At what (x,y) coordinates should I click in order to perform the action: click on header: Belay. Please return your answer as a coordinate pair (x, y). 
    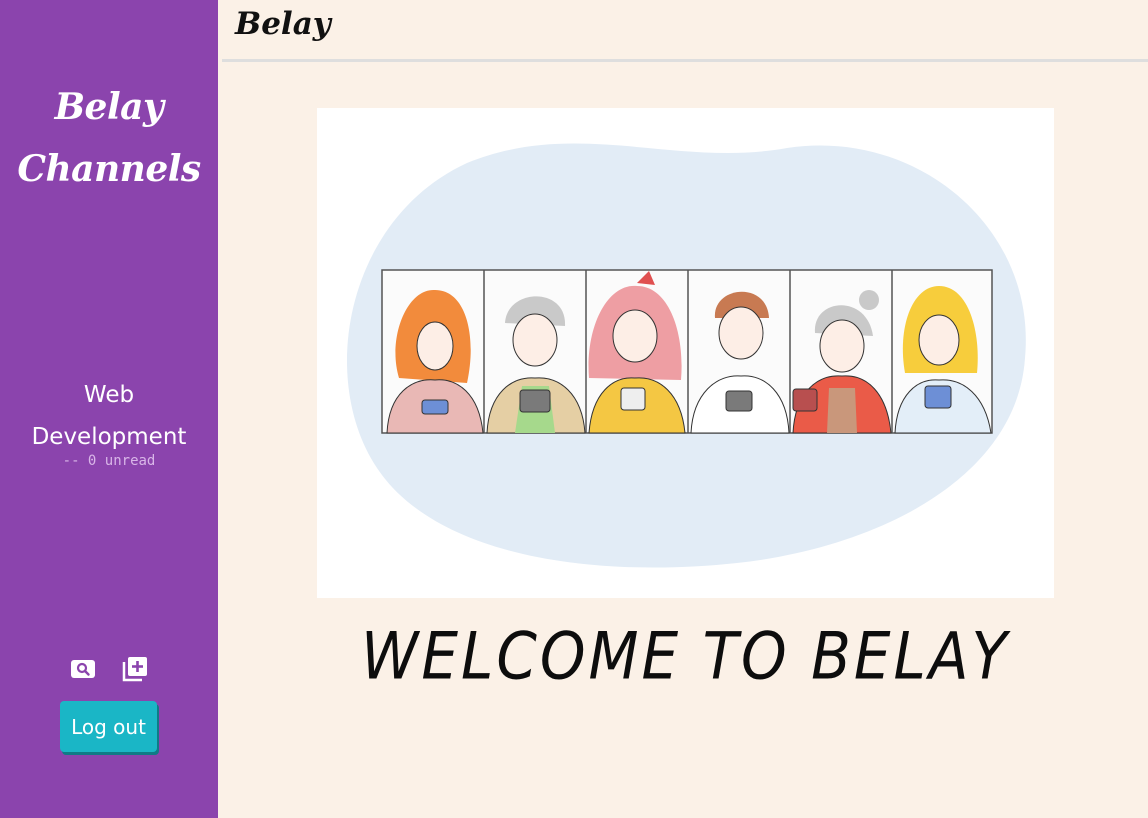
    Looking at the image, I should click on (685, 31).